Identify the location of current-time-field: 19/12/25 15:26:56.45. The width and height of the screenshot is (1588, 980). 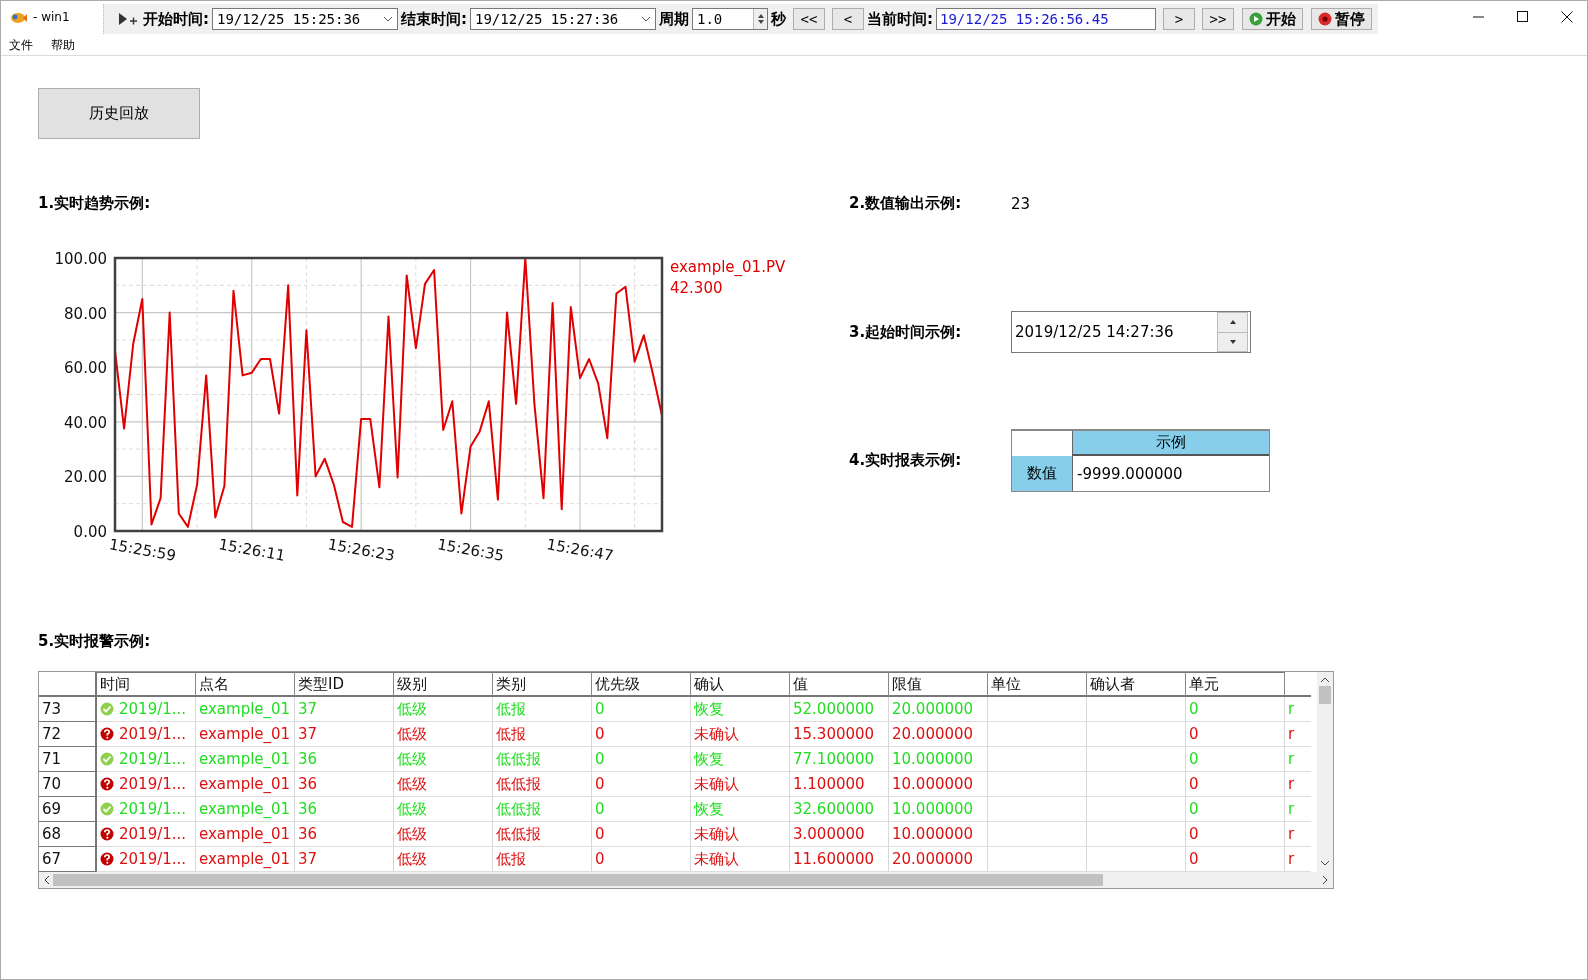
(1046, 19).